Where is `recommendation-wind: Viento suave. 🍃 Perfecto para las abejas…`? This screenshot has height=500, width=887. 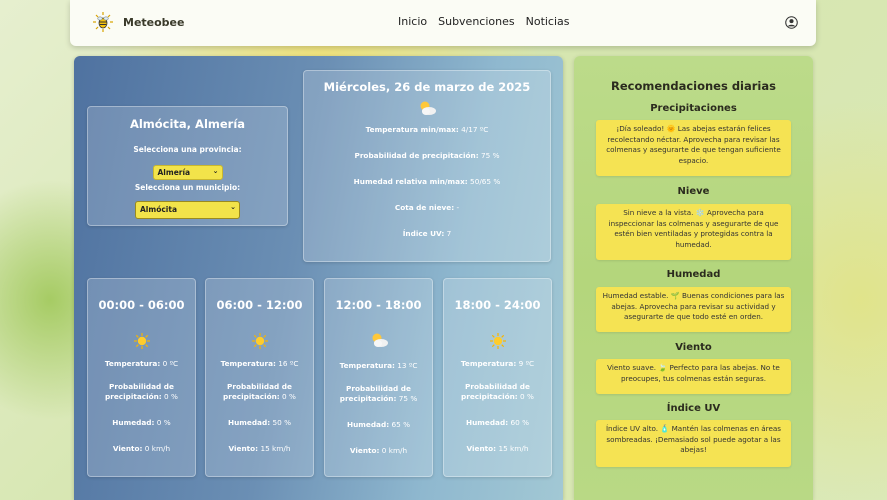
recommendation-wind: Viento suave. 🍃 Perfecto para las abejas… is located at coordinates (693, 376).